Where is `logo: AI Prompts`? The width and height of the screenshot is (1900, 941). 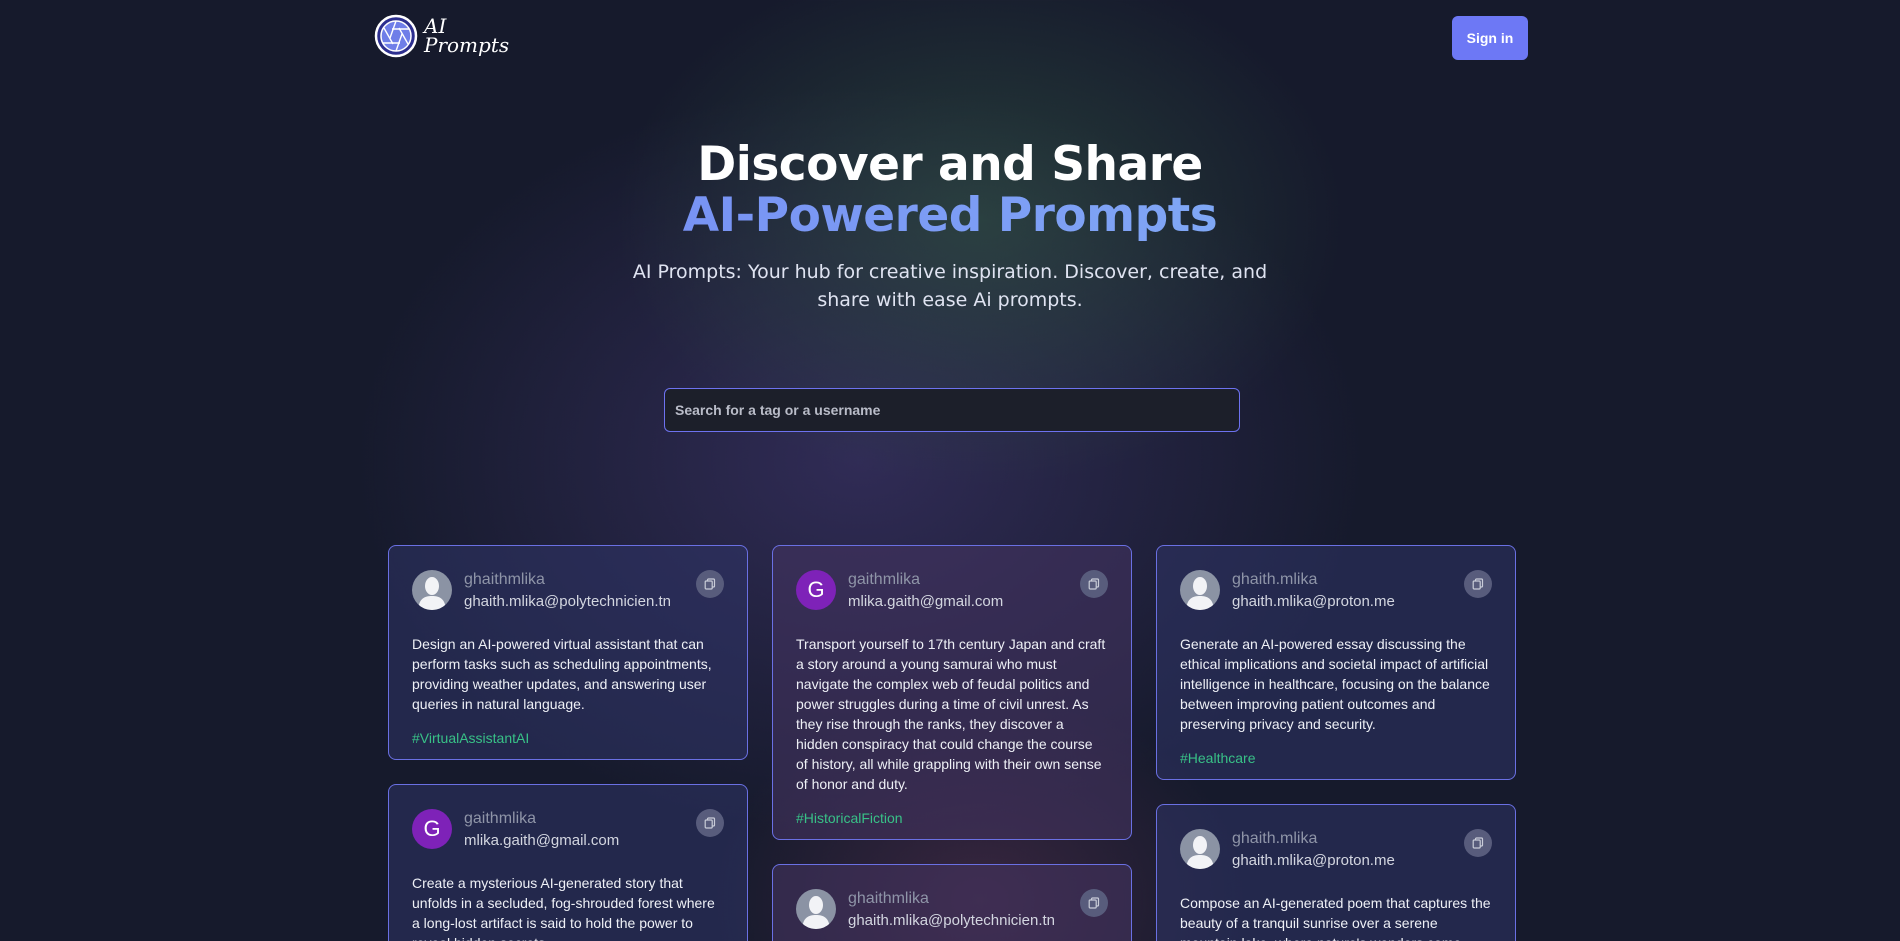
logo: AI Prompts is located at coordinates (442, 36).